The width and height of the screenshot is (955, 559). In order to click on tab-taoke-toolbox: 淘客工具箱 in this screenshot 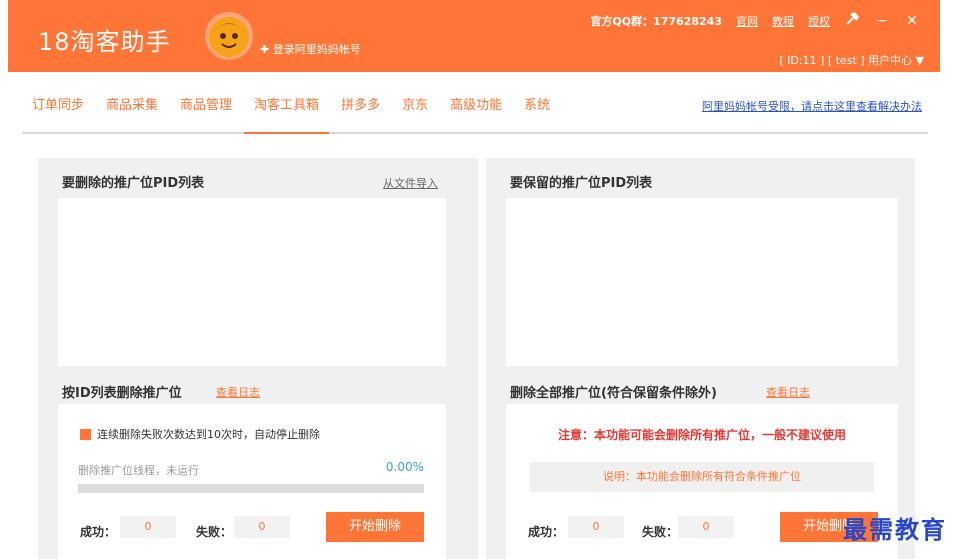, I will do `click(287, 111)`.